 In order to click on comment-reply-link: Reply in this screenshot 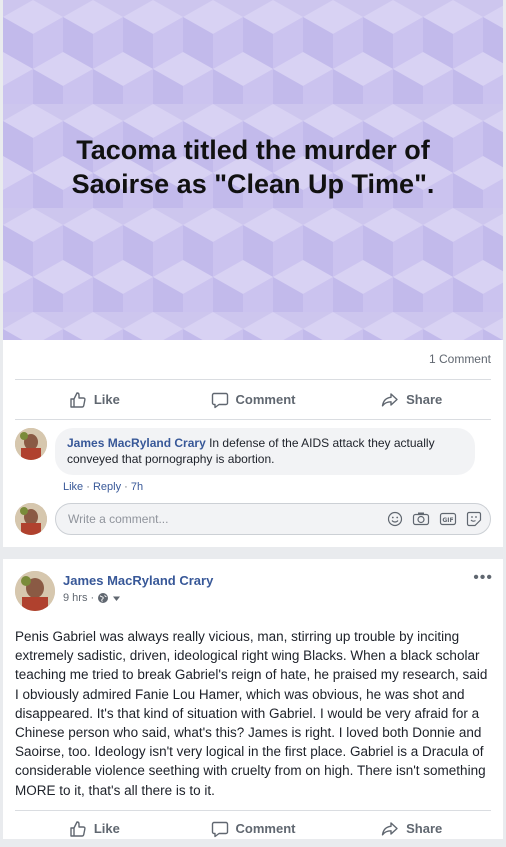, I will do `click(107, 487)`.